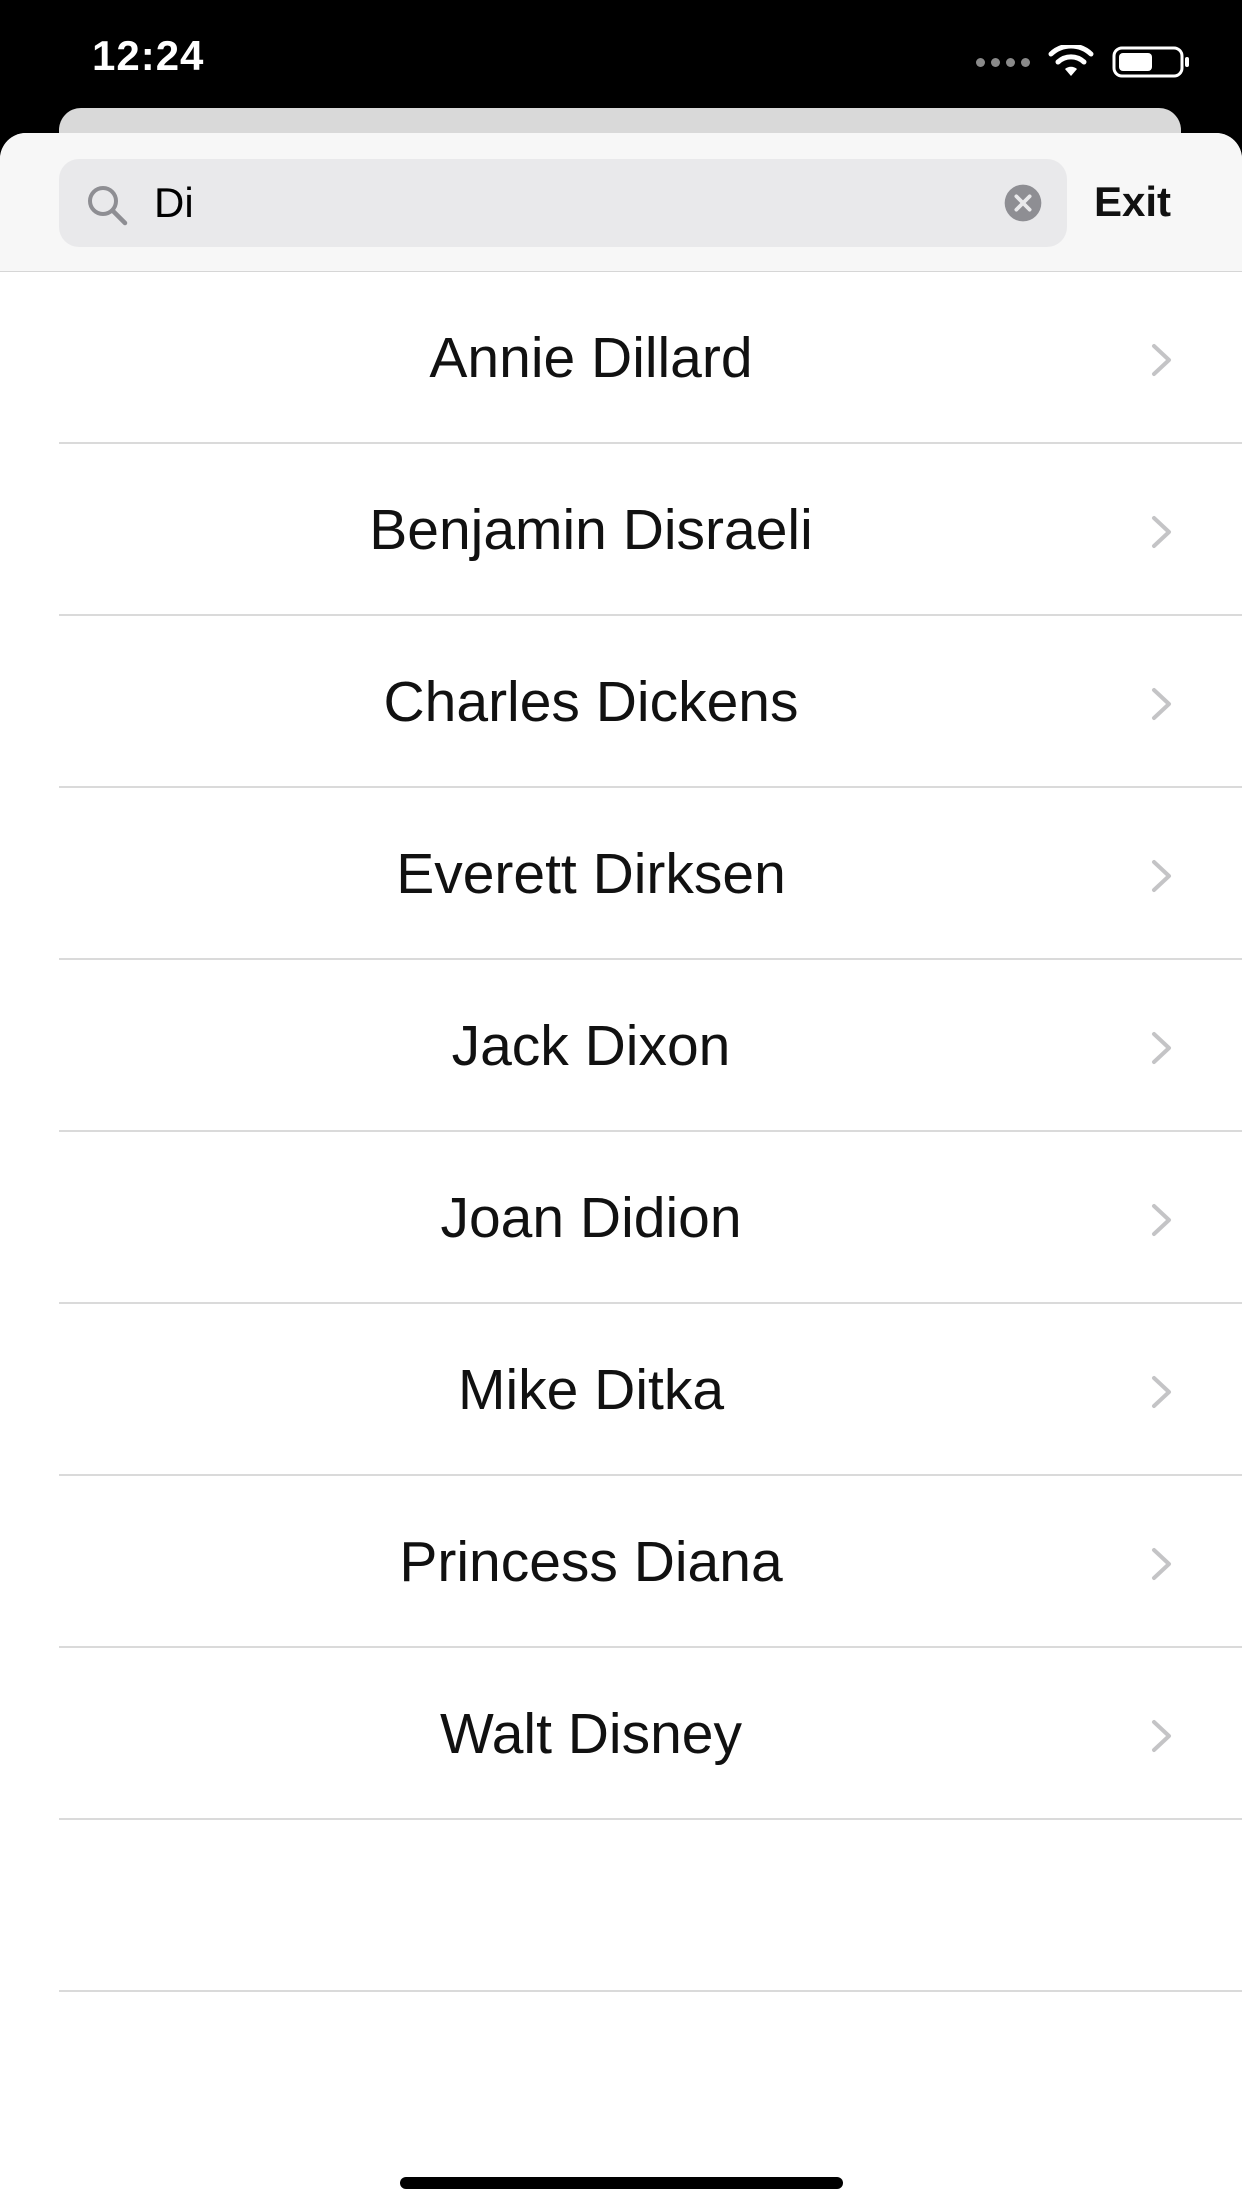  I want to click on list-item-label: Charles Dickens, so click(591, 702).